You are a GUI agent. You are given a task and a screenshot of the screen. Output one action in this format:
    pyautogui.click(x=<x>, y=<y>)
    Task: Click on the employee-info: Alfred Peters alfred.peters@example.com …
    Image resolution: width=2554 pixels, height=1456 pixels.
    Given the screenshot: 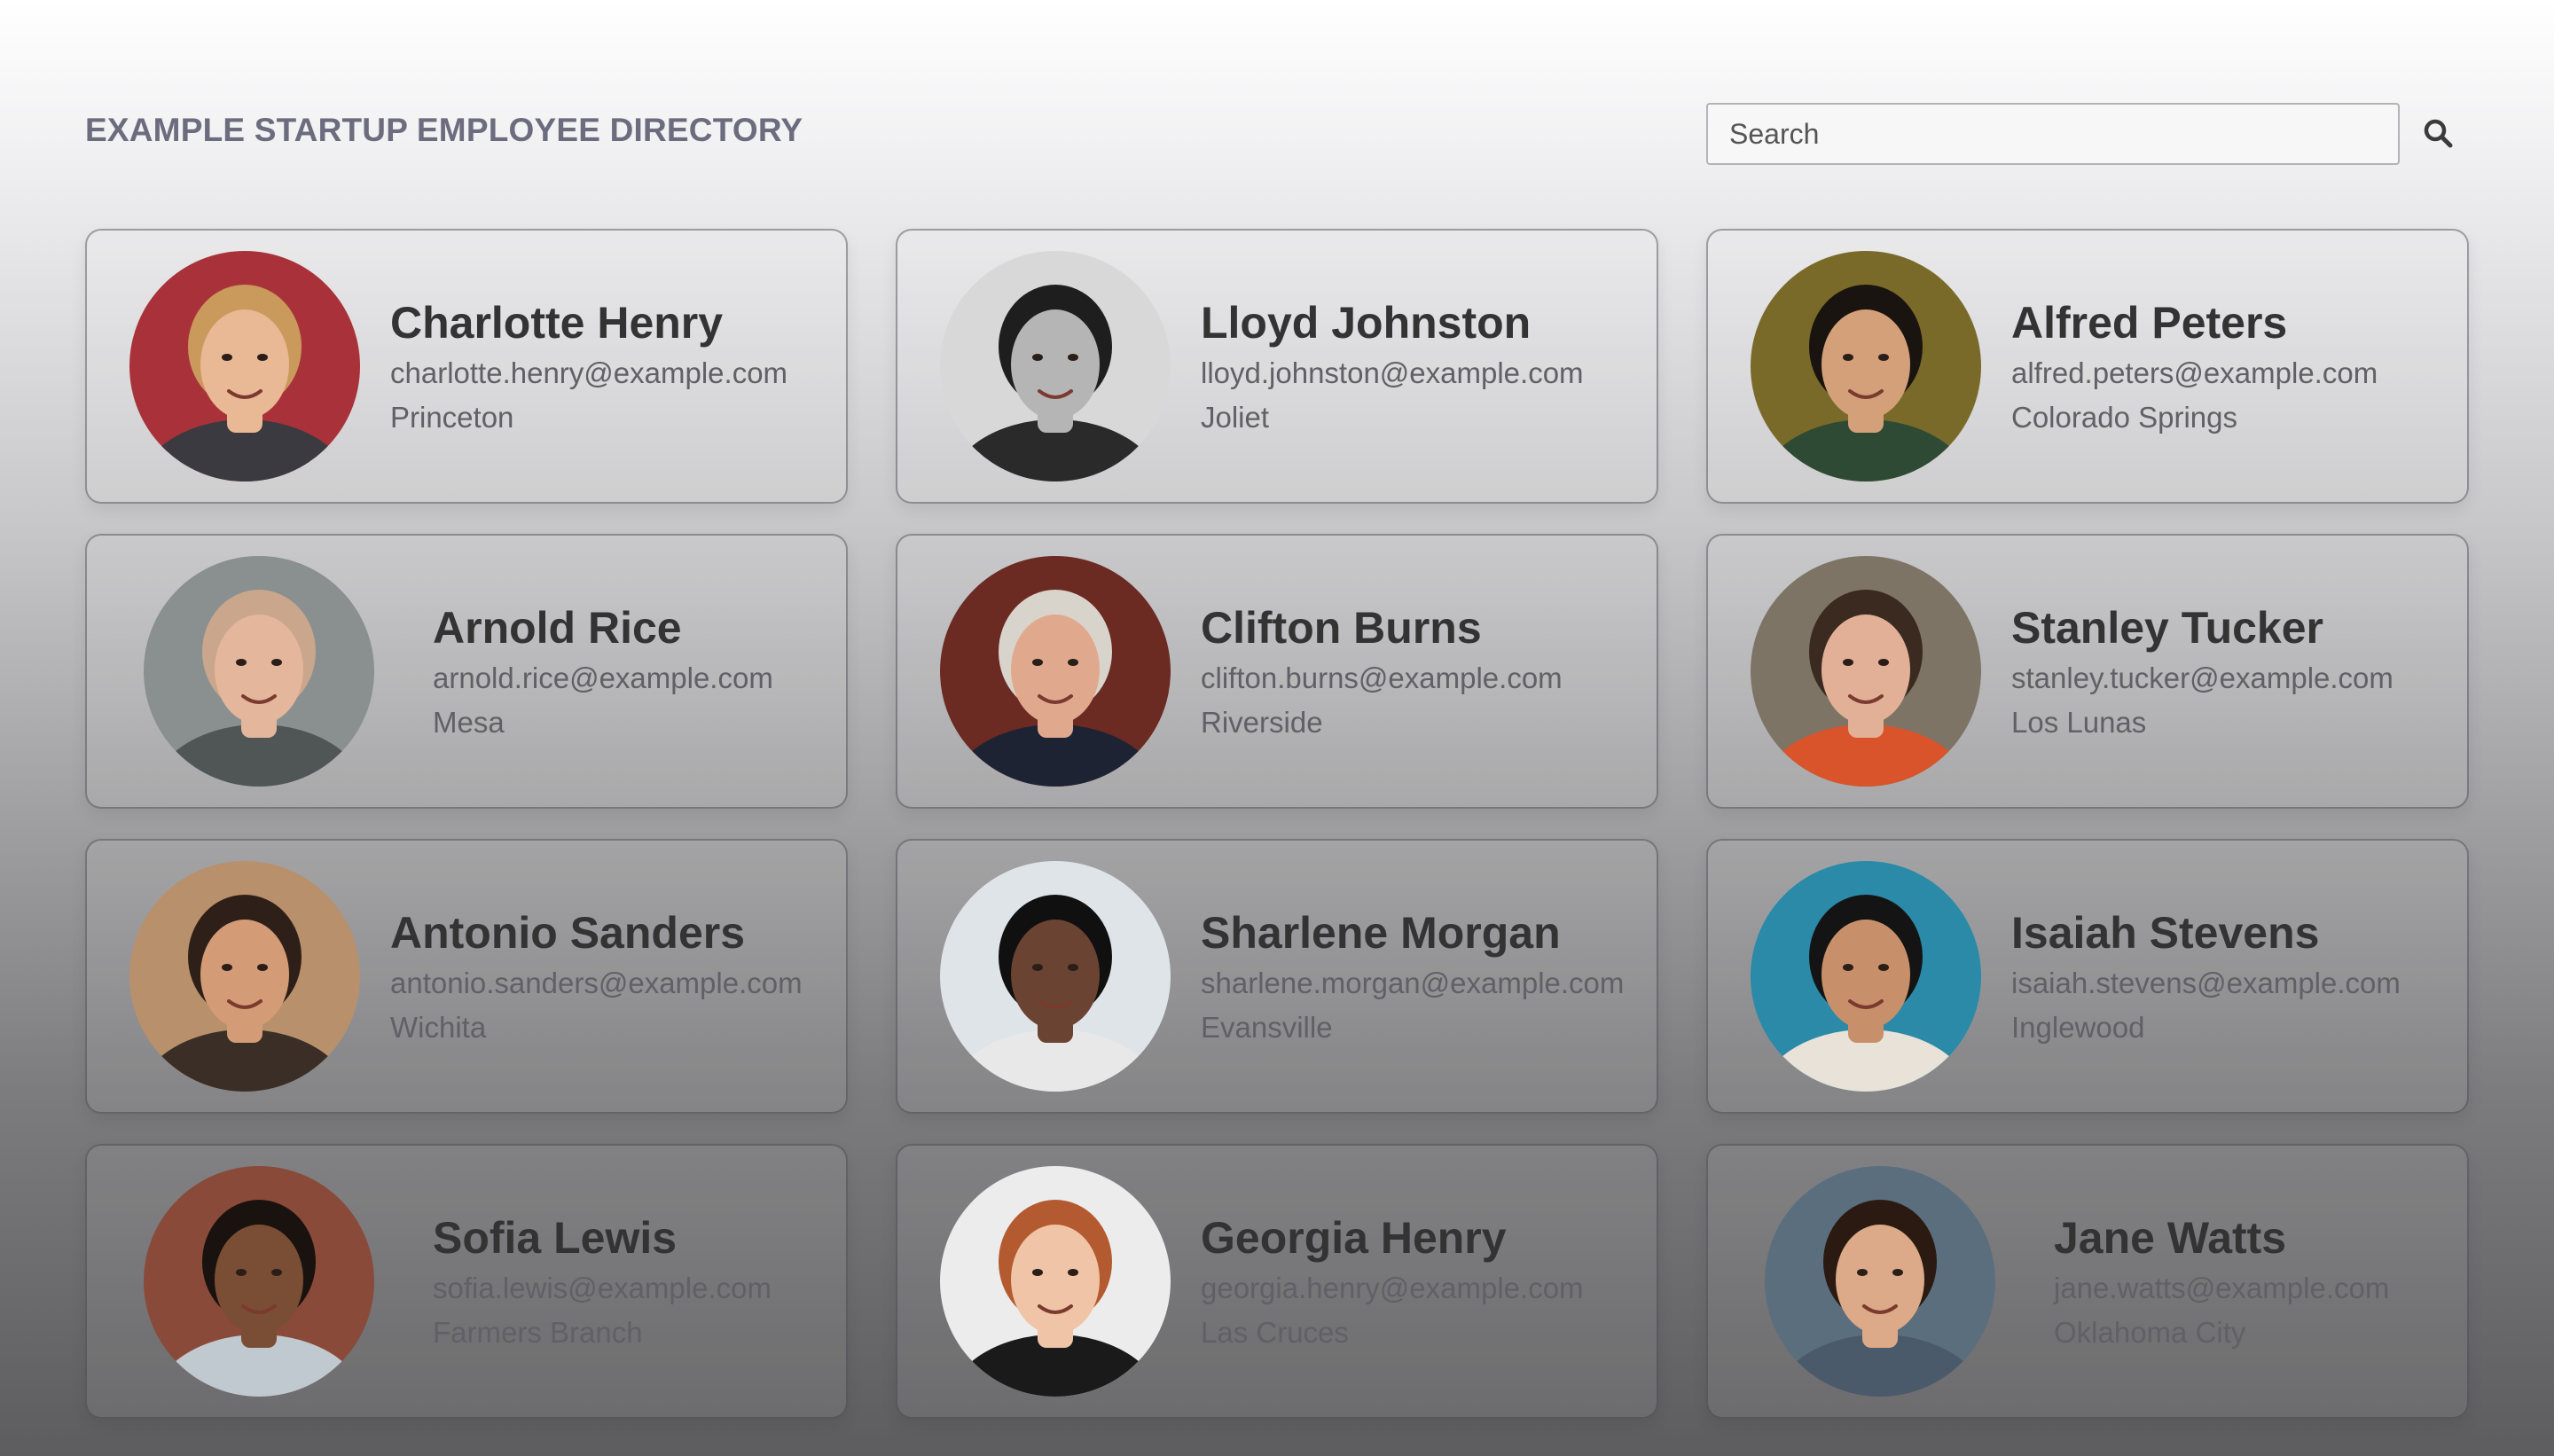 What is the action you would take?
    pyautogui.click(x=2194, y=366)
    